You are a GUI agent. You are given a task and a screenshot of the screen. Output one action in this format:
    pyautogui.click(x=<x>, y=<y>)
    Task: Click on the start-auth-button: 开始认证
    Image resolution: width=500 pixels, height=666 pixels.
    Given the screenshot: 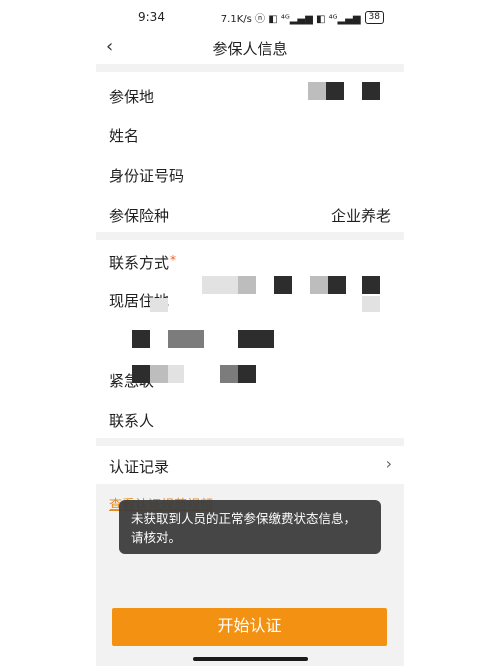 What is the action you would take?
    pyautogui.click(x=249, y=627)
    